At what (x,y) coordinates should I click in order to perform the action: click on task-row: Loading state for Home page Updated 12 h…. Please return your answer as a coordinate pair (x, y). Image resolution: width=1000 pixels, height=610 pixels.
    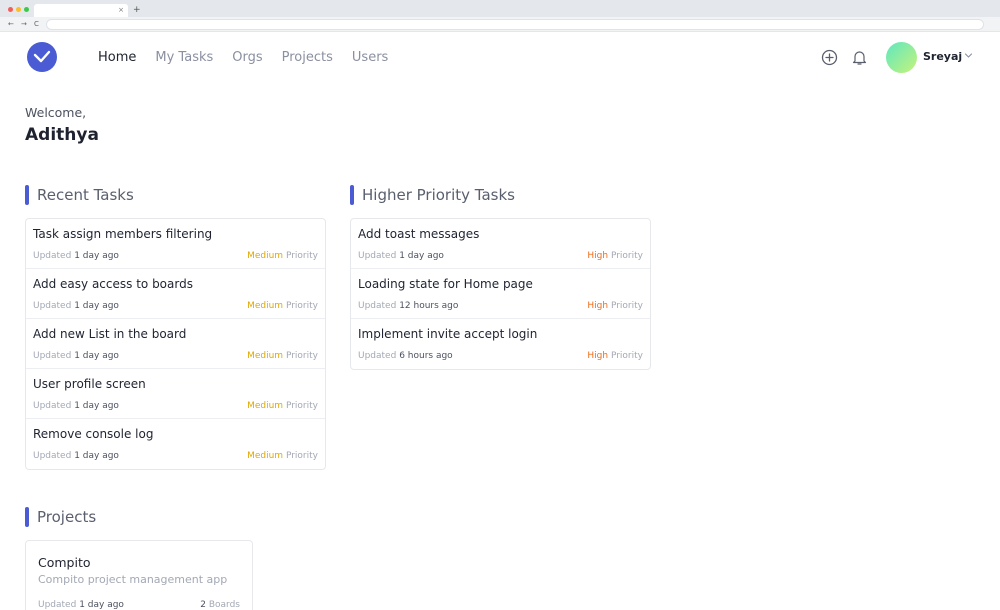
    Looking at the image, I should click on (500, 294).